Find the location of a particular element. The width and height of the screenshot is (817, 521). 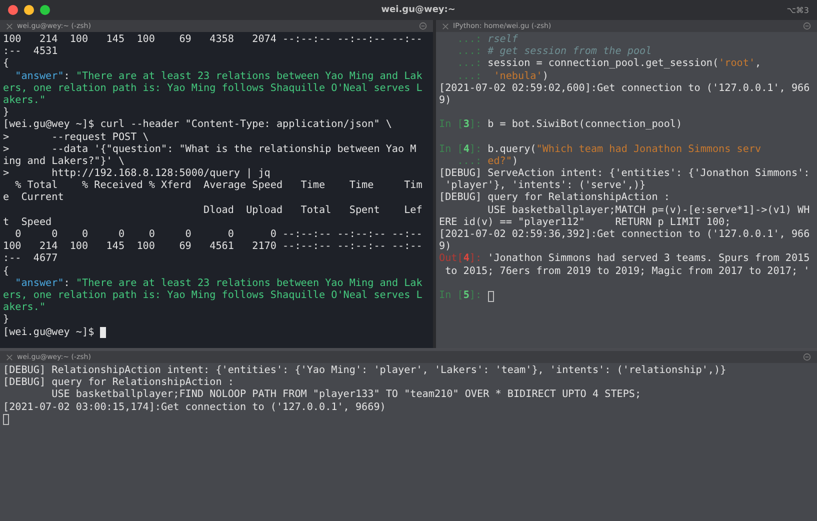

terminal-line: ...: session = connection_pool.get_session('root', is located at coordinates (609, 64).